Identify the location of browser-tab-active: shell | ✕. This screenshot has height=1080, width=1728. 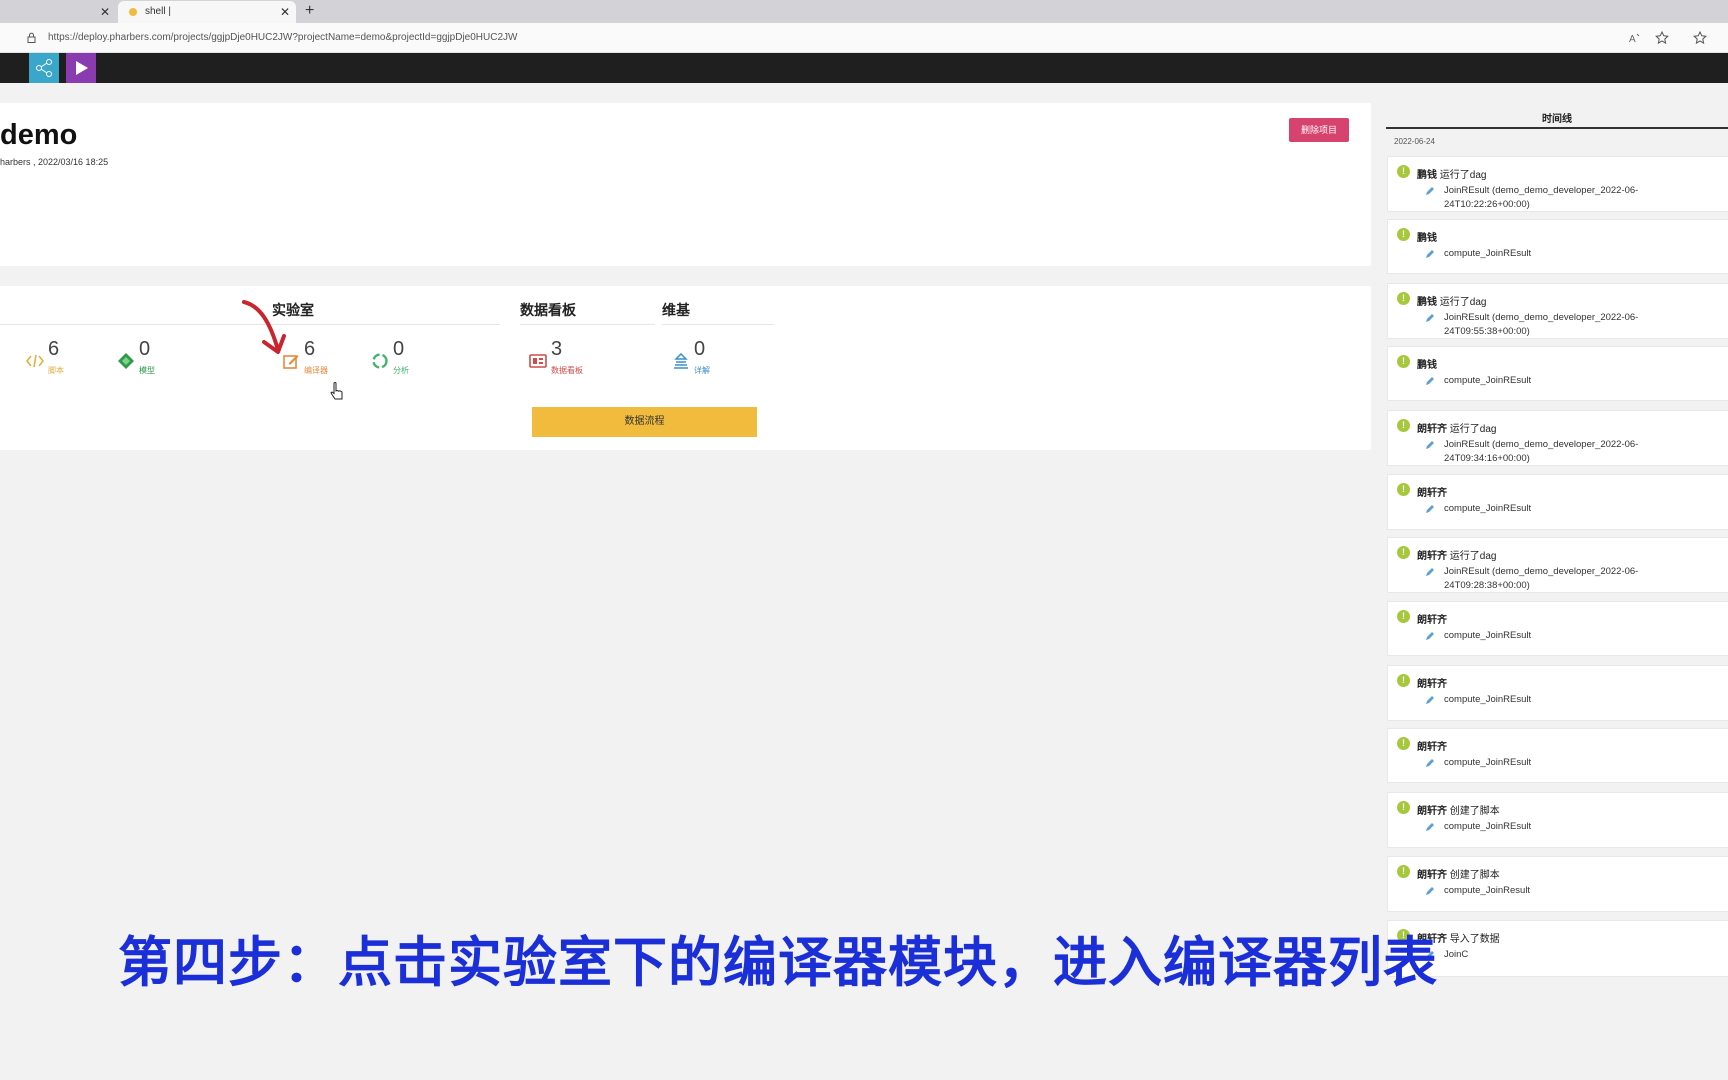
(207, 12).